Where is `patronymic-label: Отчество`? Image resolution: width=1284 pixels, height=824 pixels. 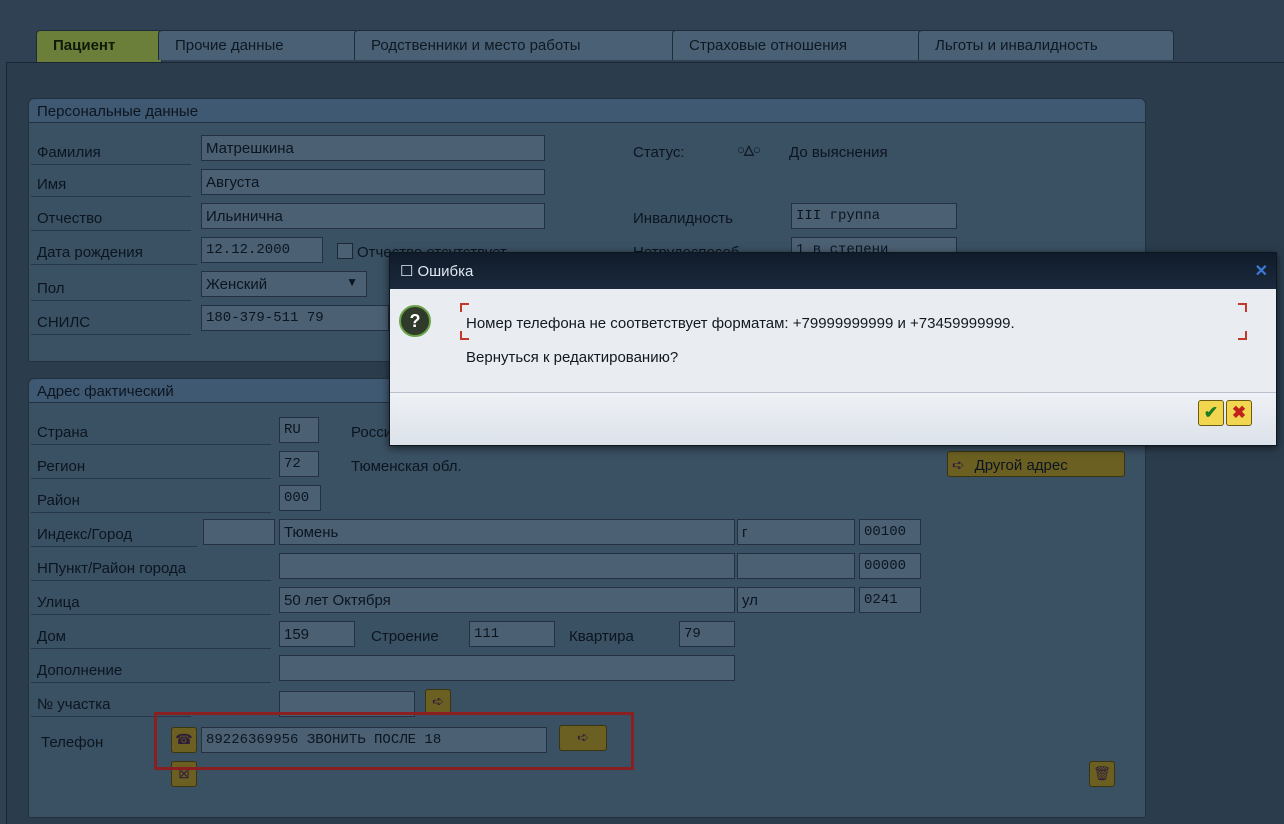 patronymic-label: Отчество is located at coordinates (111, 218).